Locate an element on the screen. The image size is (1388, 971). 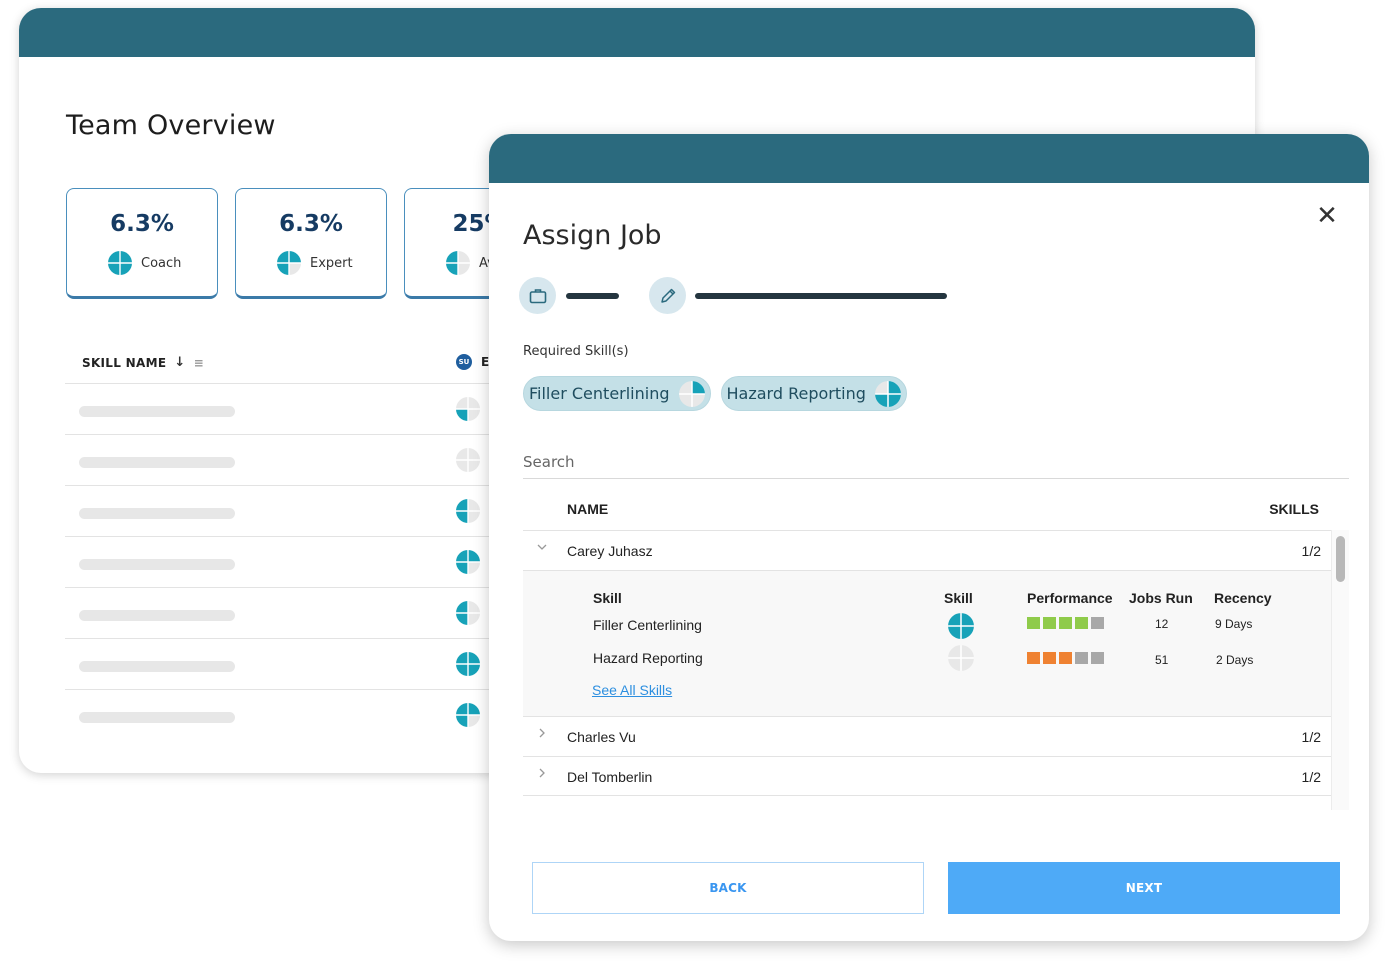
detail-skill-name: Filler Centerlining is located at coordinates (647, 625).